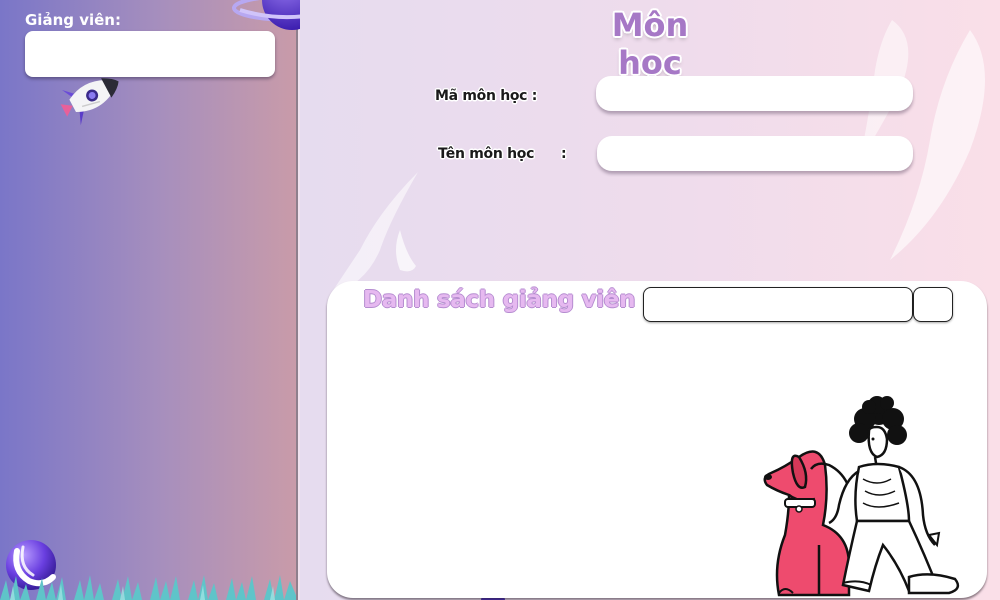 This screenshot has height=600, width=1000. What do you see at coordinates (148, 587) in the screenshot?
I see `grass-icon` at bounding box center [148, 587].